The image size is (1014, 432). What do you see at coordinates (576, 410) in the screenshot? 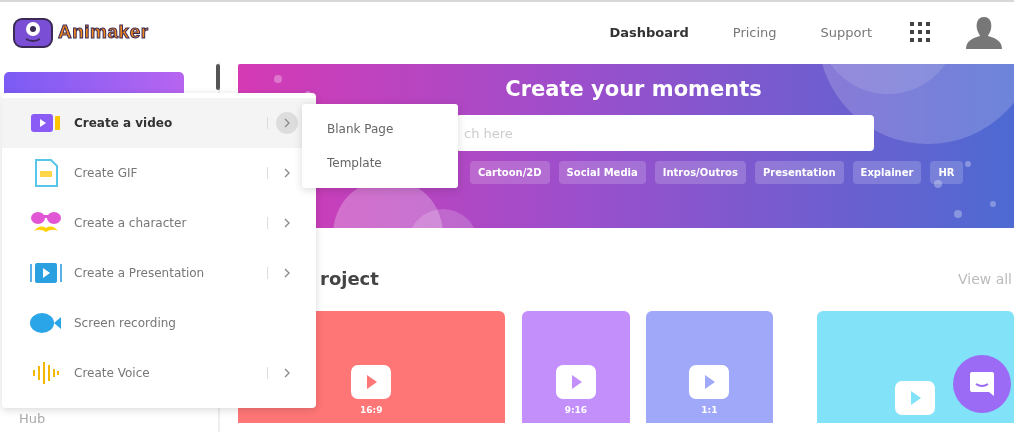
I see `aspect-label: 9:16` at bounding box center [576, 410].